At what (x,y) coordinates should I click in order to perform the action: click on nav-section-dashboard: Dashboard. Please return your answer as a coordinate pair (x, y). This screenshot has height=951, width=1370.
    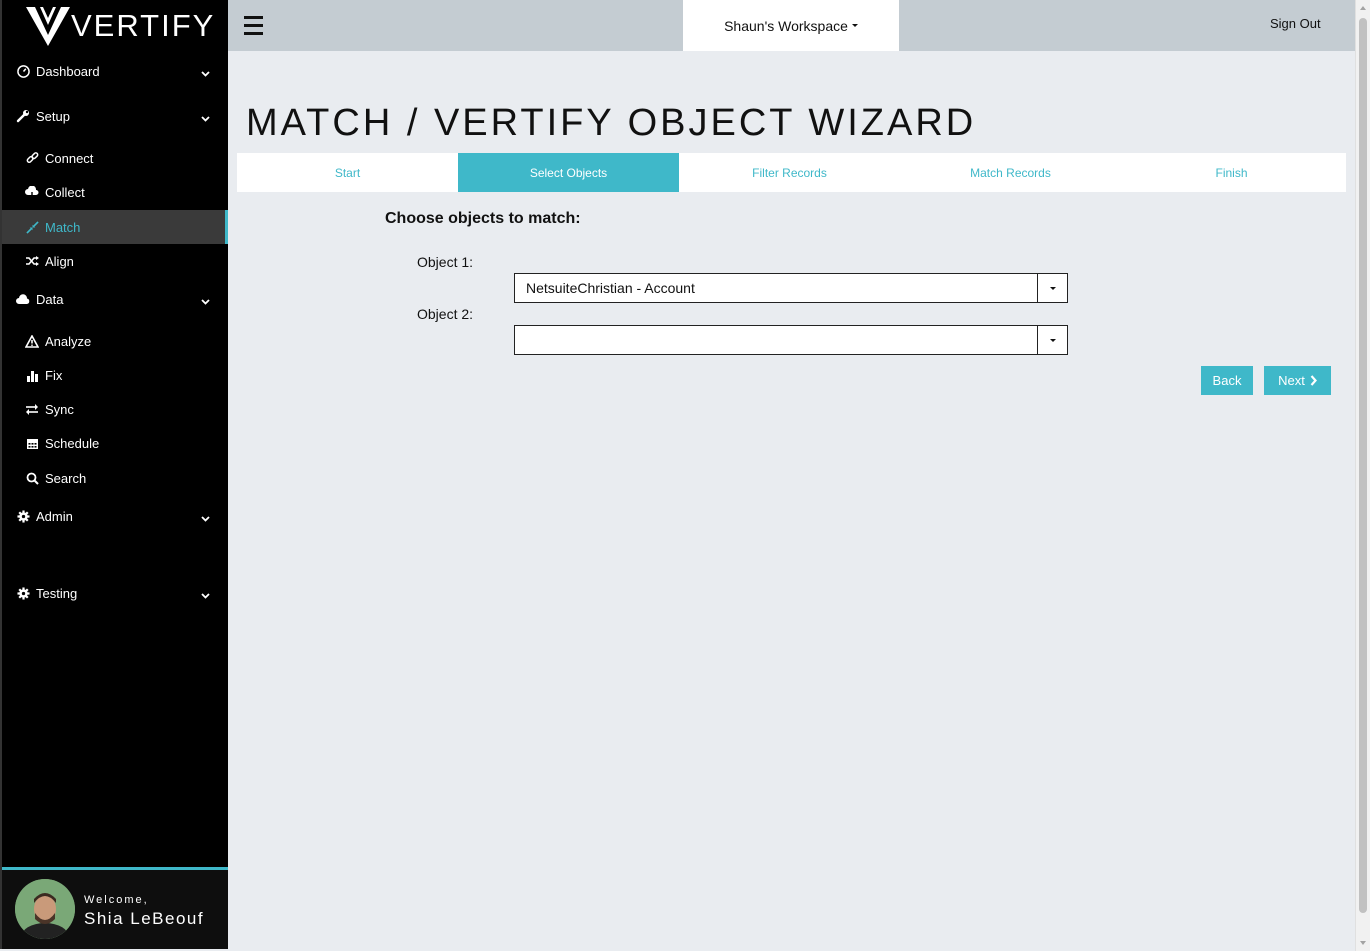
    Looking at the image, I should click on (115, 71).